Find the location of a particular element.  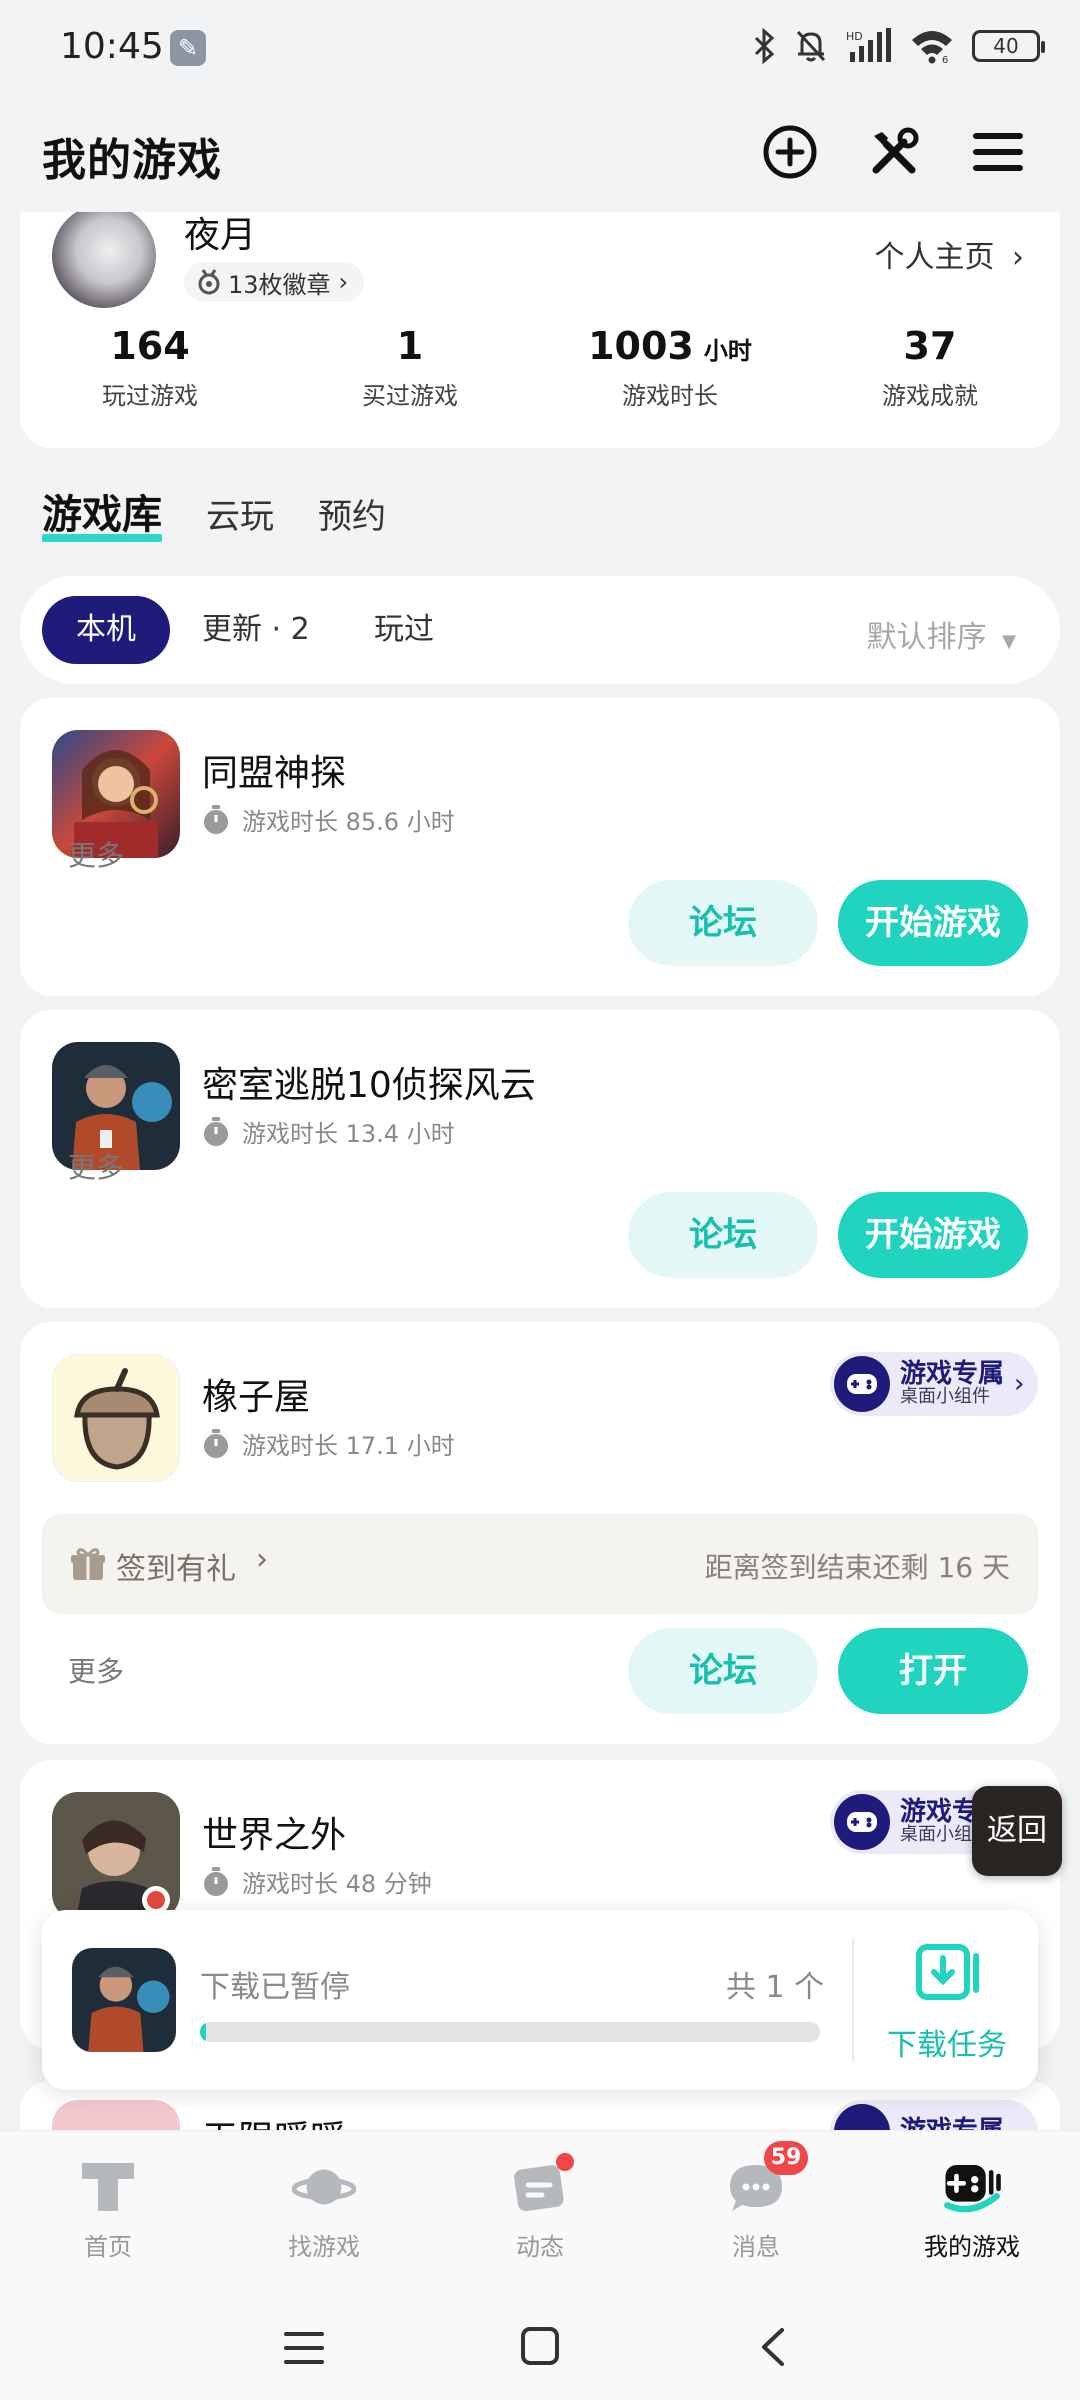

bluetooth-icon is located at coordinates (764, 46).